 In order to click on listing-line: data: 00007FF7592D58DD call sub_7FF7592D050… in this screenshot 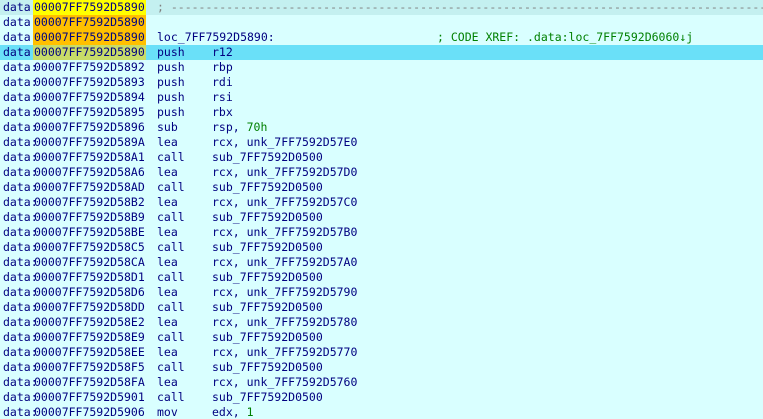, I will do `click(381, 307)`.